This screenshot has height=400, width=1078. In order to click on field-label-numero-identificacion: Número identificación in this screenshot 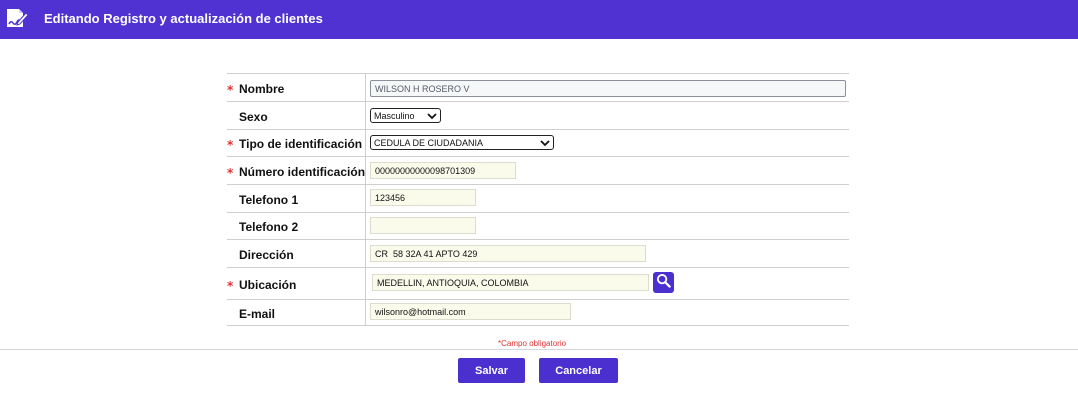, I will do `click(302, 172)`.